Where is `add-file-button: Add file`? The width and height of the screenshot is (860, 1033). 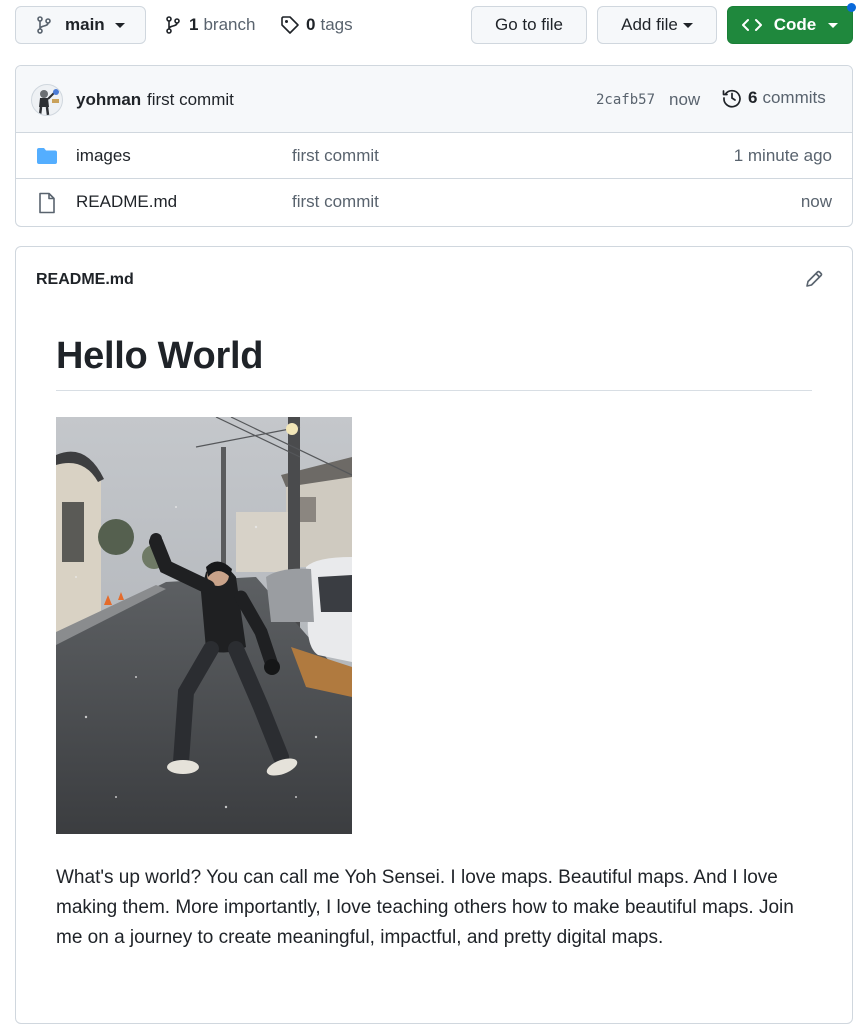 add-file-button: Add file is located at coordinates (657, 25).